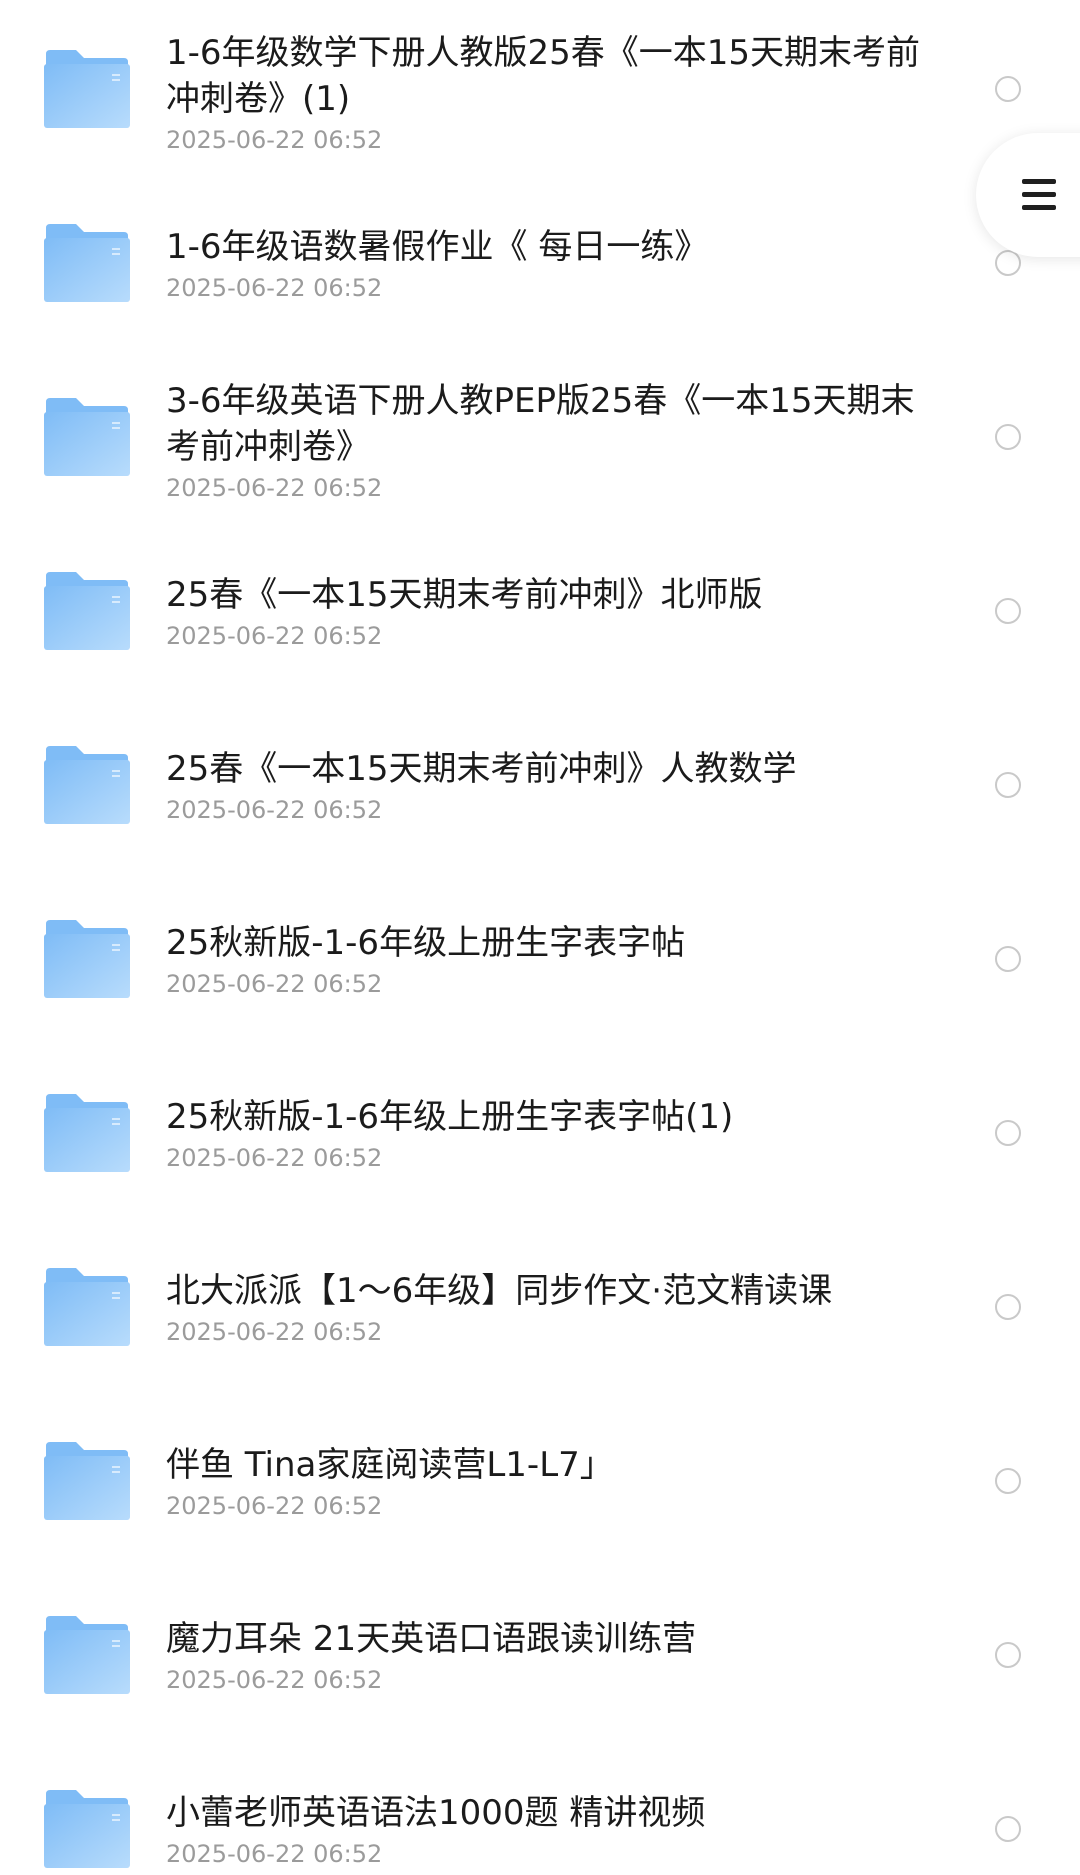 The height and width of the screenshot is (1875, 1080). What do you see at coordinates (1039, 195) in the screenshot?
I see `hamburger-menu-icon` at bounding box center [1039, 195].